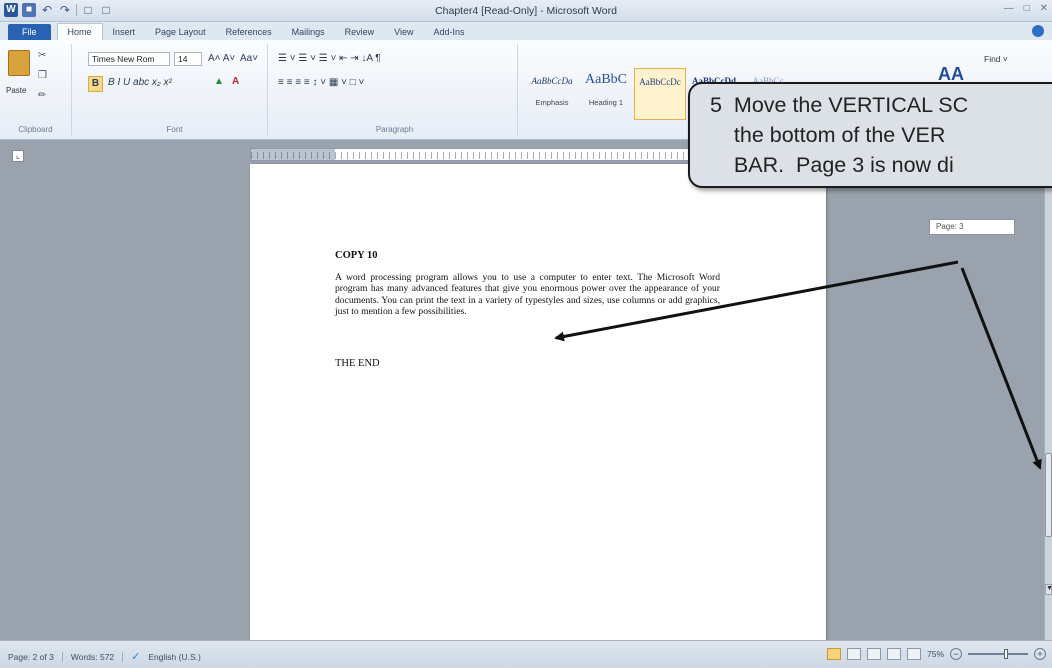 The width and height of the screenshot is (1052, 668). I want to click on clipboard-group: Paste ✂ ❐ ✏ Clipboard, so click(36, 90).